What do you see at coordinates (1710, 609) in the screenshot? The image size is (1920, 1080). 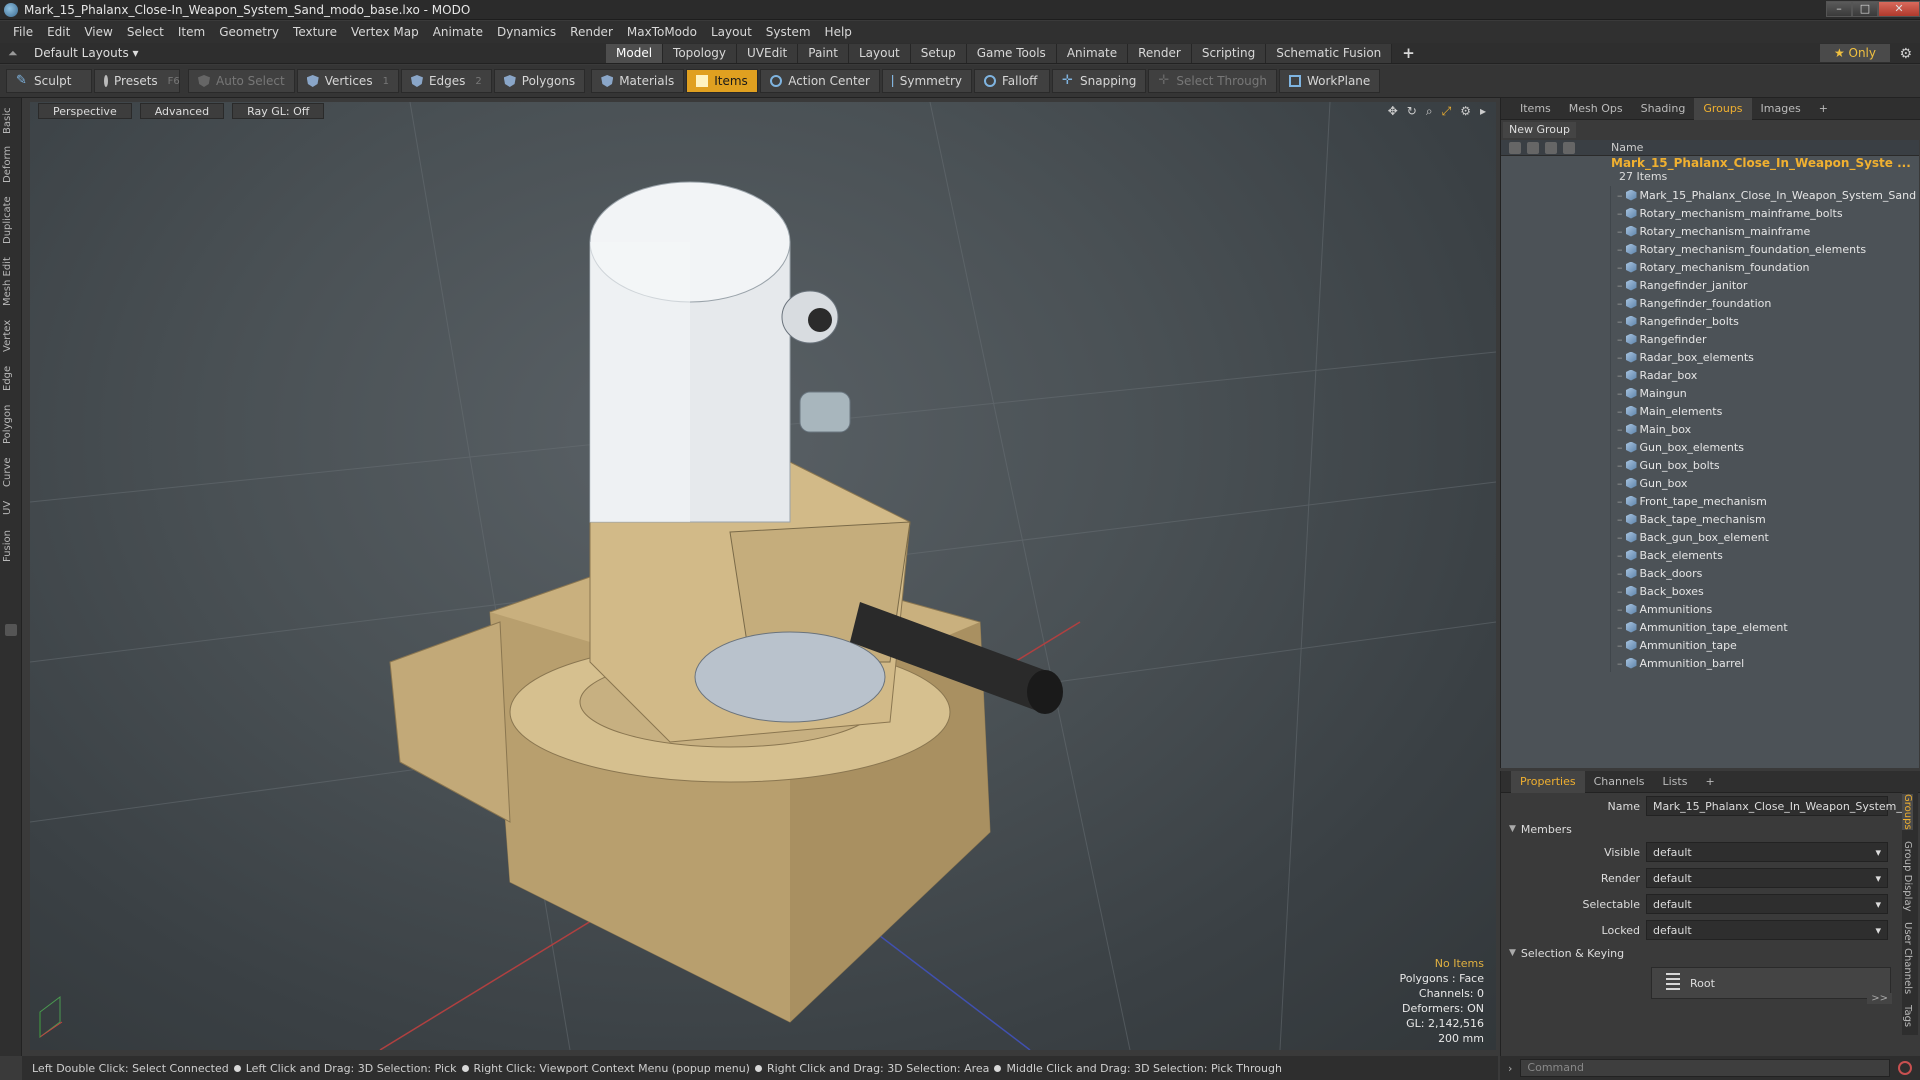 I see `list-item: – Ammunitions` at bounding box center [1710, 609].